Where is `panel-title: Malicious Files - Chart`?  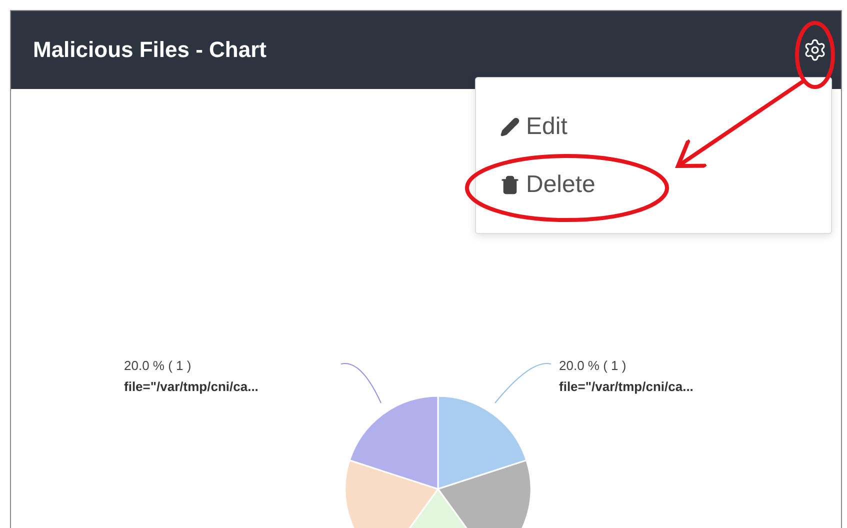
panel-title: Malicious Files - Chart is located at coordinates (149, 50).